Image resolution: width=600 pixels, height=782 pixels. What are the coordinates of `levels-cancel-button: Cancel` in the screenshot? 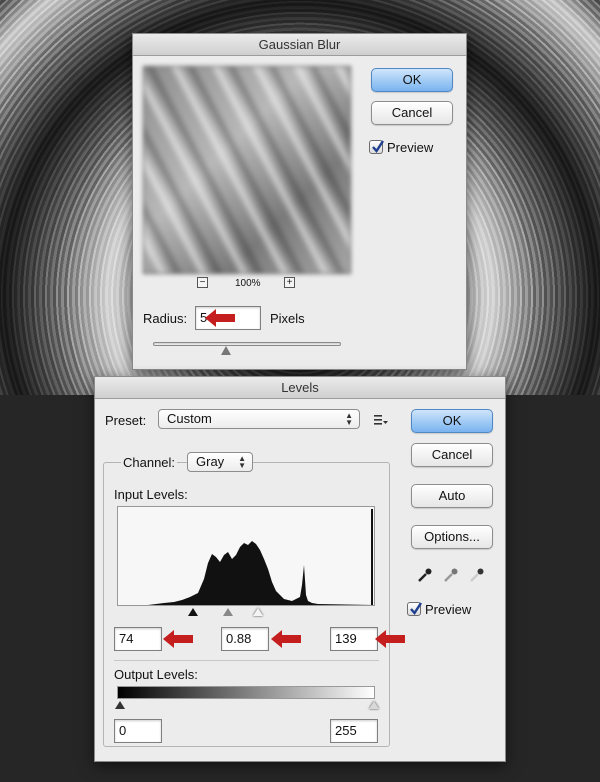 It's located at (452, 455).